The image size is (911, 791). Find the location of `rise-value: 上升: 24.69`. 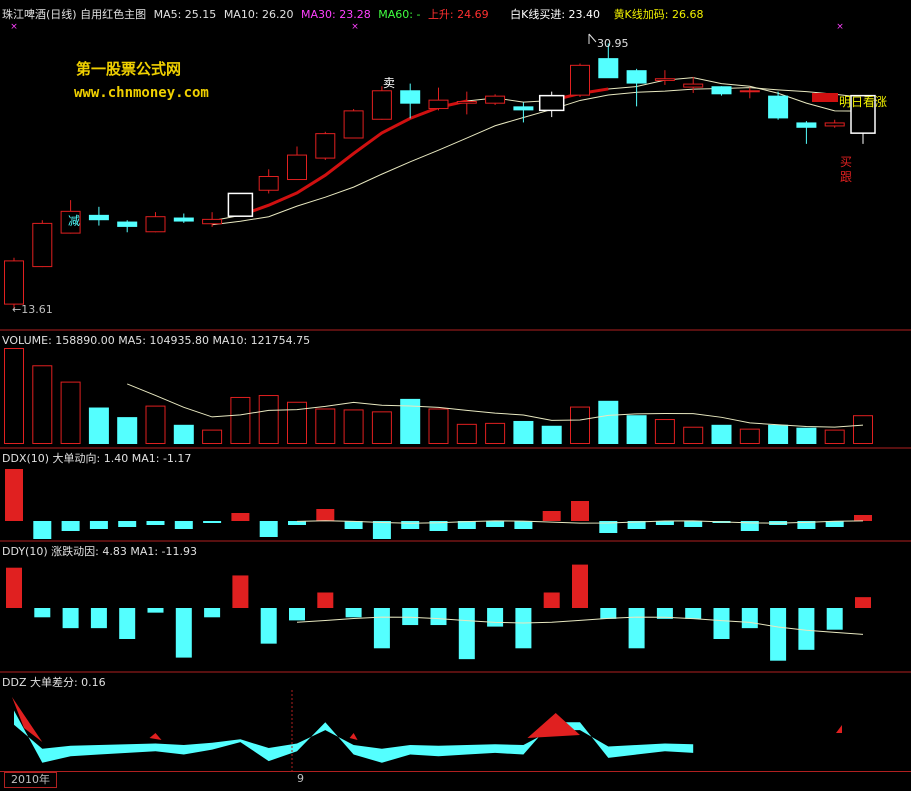

rise-value: 上升: 24.69 is located at coordinates (458, 14).